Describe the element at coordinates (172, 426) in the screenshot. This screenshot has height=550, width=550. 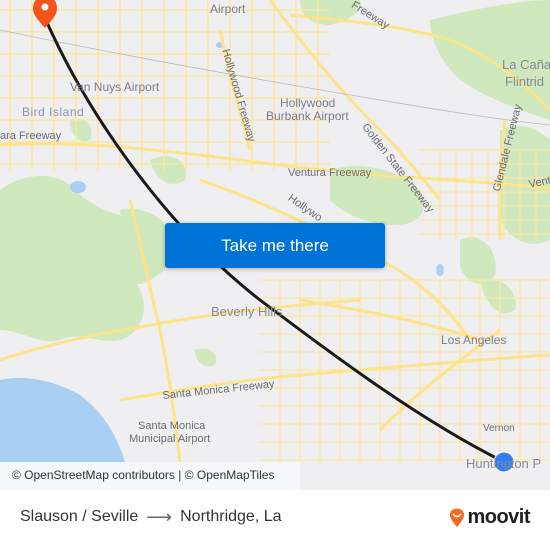
I see `map-label: Santa Monica` at that location.